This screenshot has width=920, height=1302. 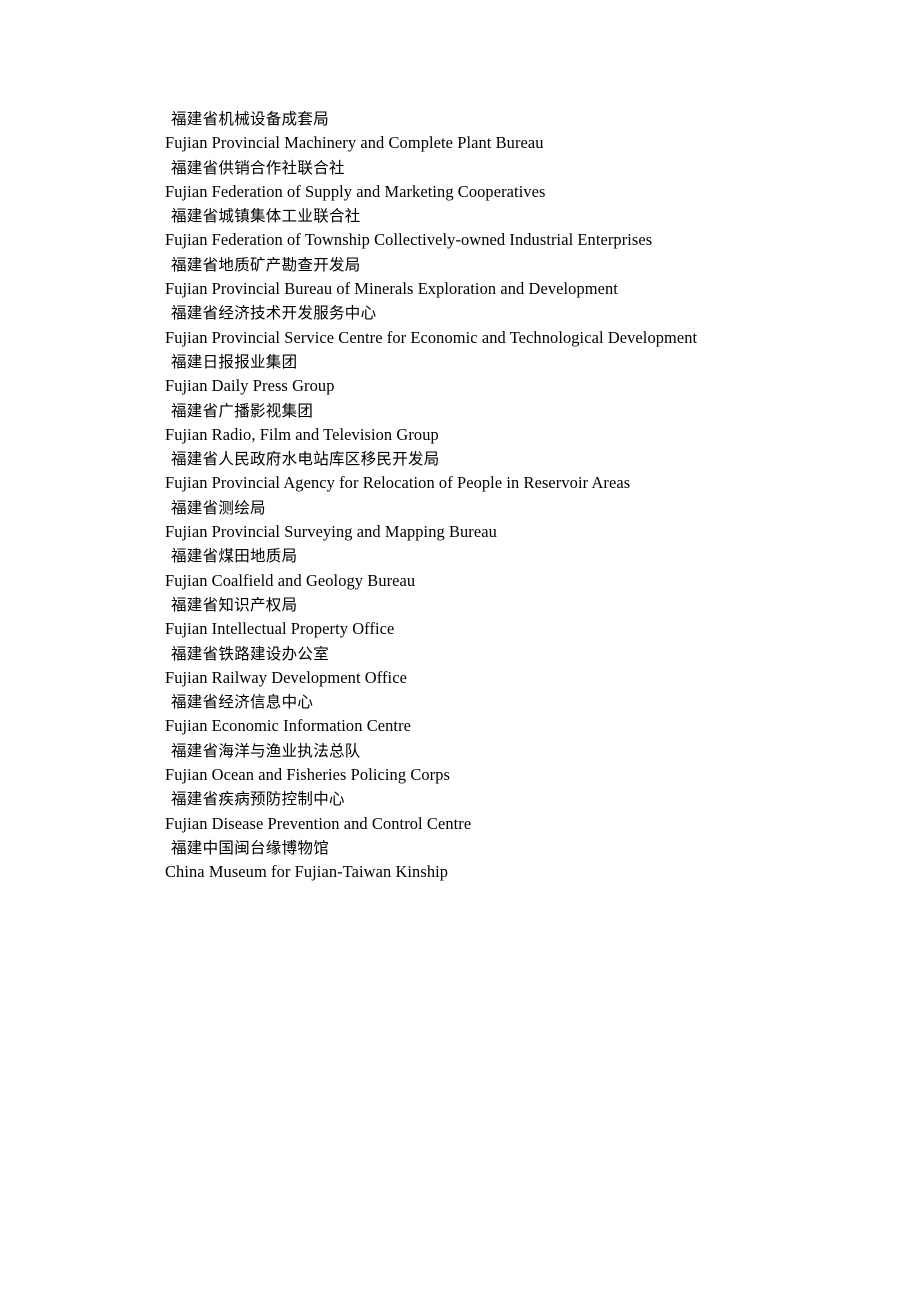 I want to click on organization-name-chinese: 福建中国闽台缘博物馆, so click(x=250, y=847).